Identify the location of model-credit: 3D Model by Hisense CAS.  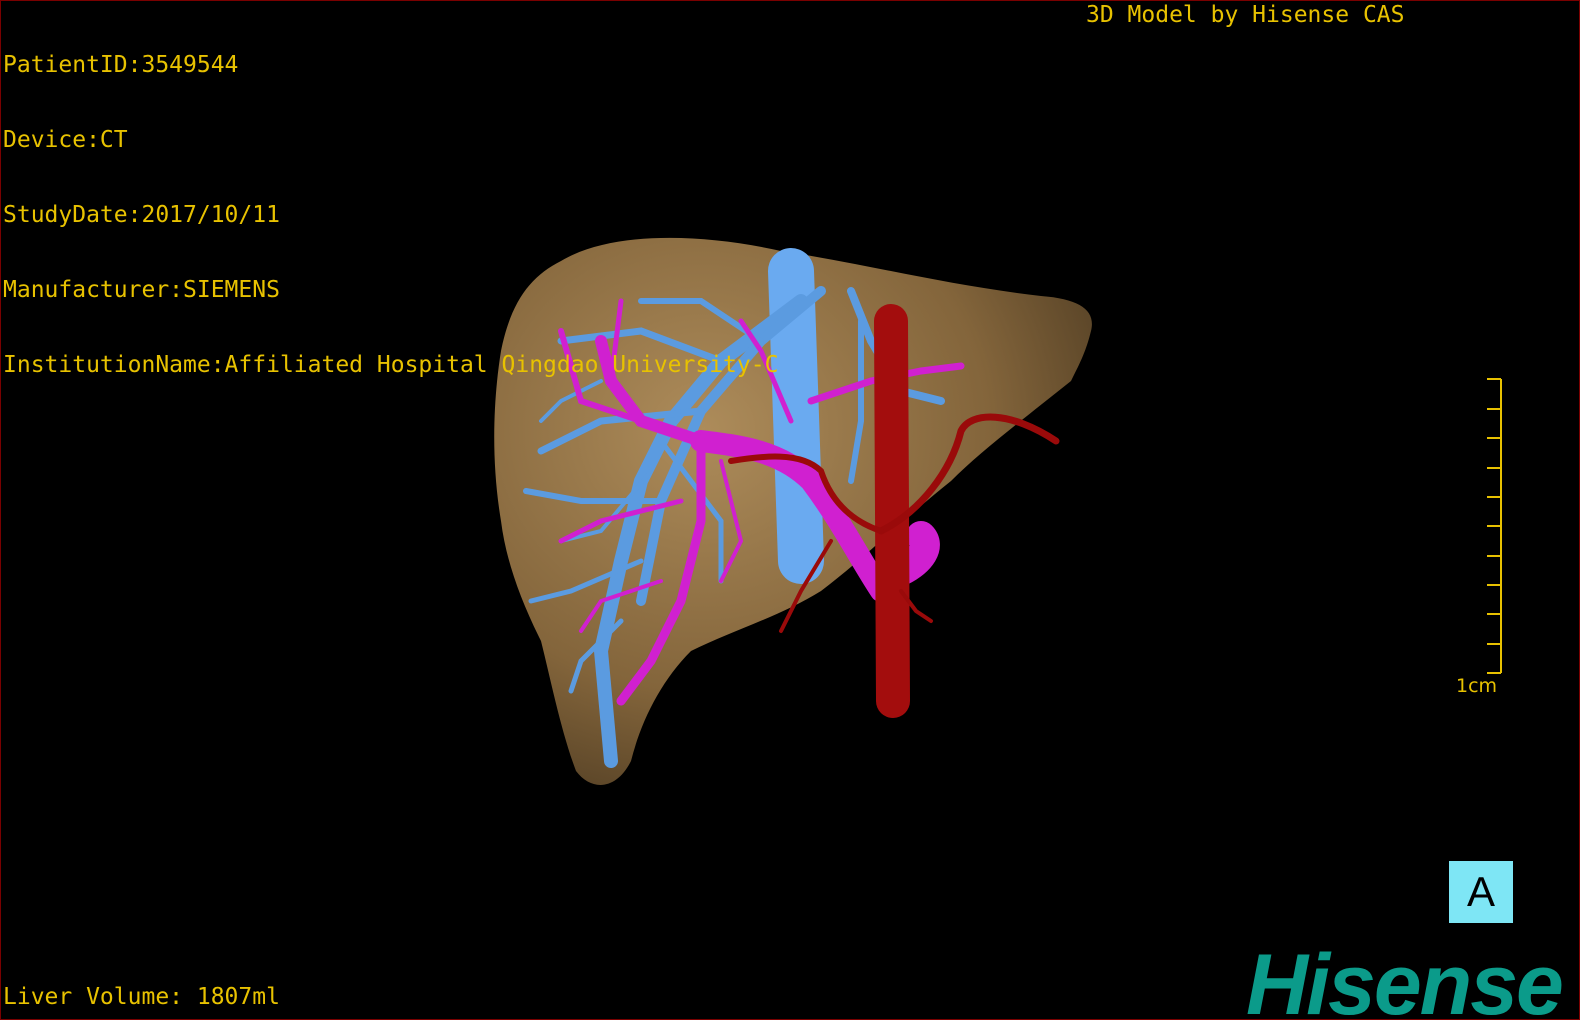
(1245, 15).